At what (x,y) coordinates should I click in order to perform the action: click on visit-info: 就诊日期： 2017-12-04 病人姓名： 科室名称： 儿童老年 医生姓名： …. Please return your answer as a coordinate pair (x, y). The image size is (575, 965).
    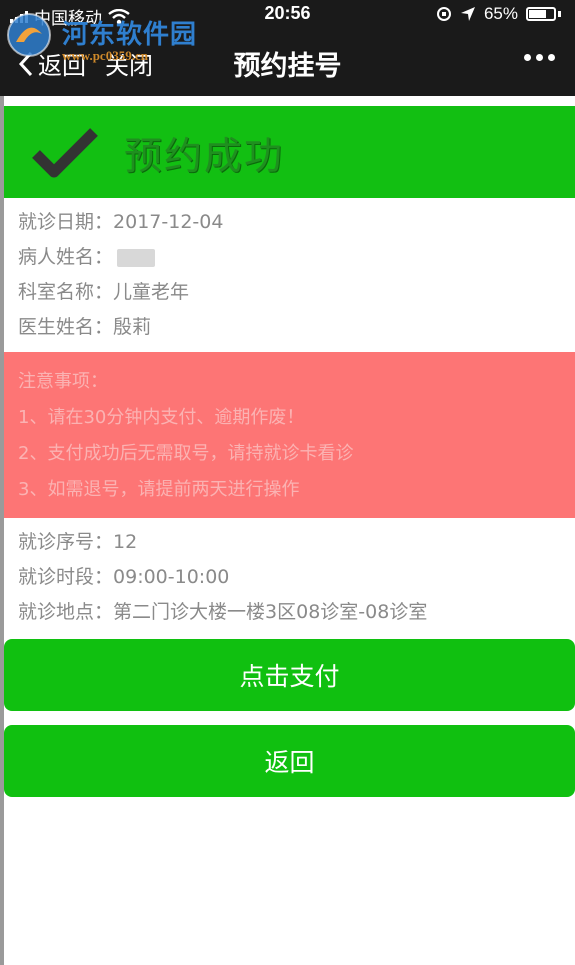
    Looking at the image, I should click on (120, 275).